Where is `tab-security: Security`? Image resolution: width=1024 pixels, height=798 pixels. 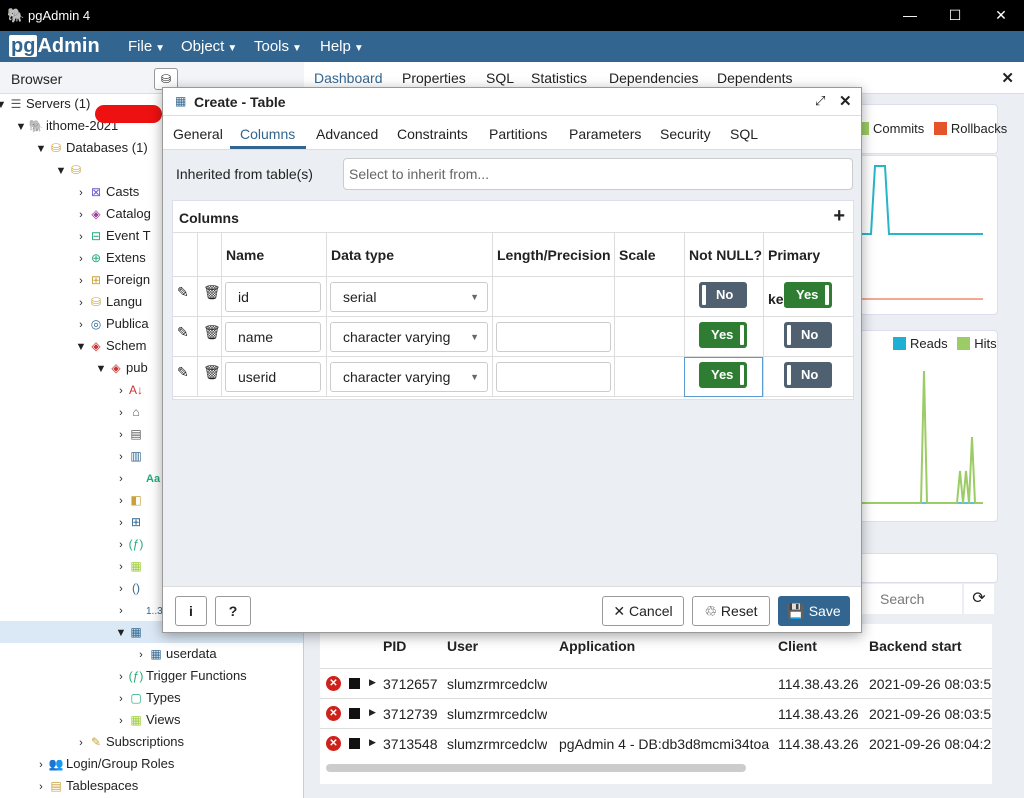 tab-security: Security is located at coordinates (685, 134).